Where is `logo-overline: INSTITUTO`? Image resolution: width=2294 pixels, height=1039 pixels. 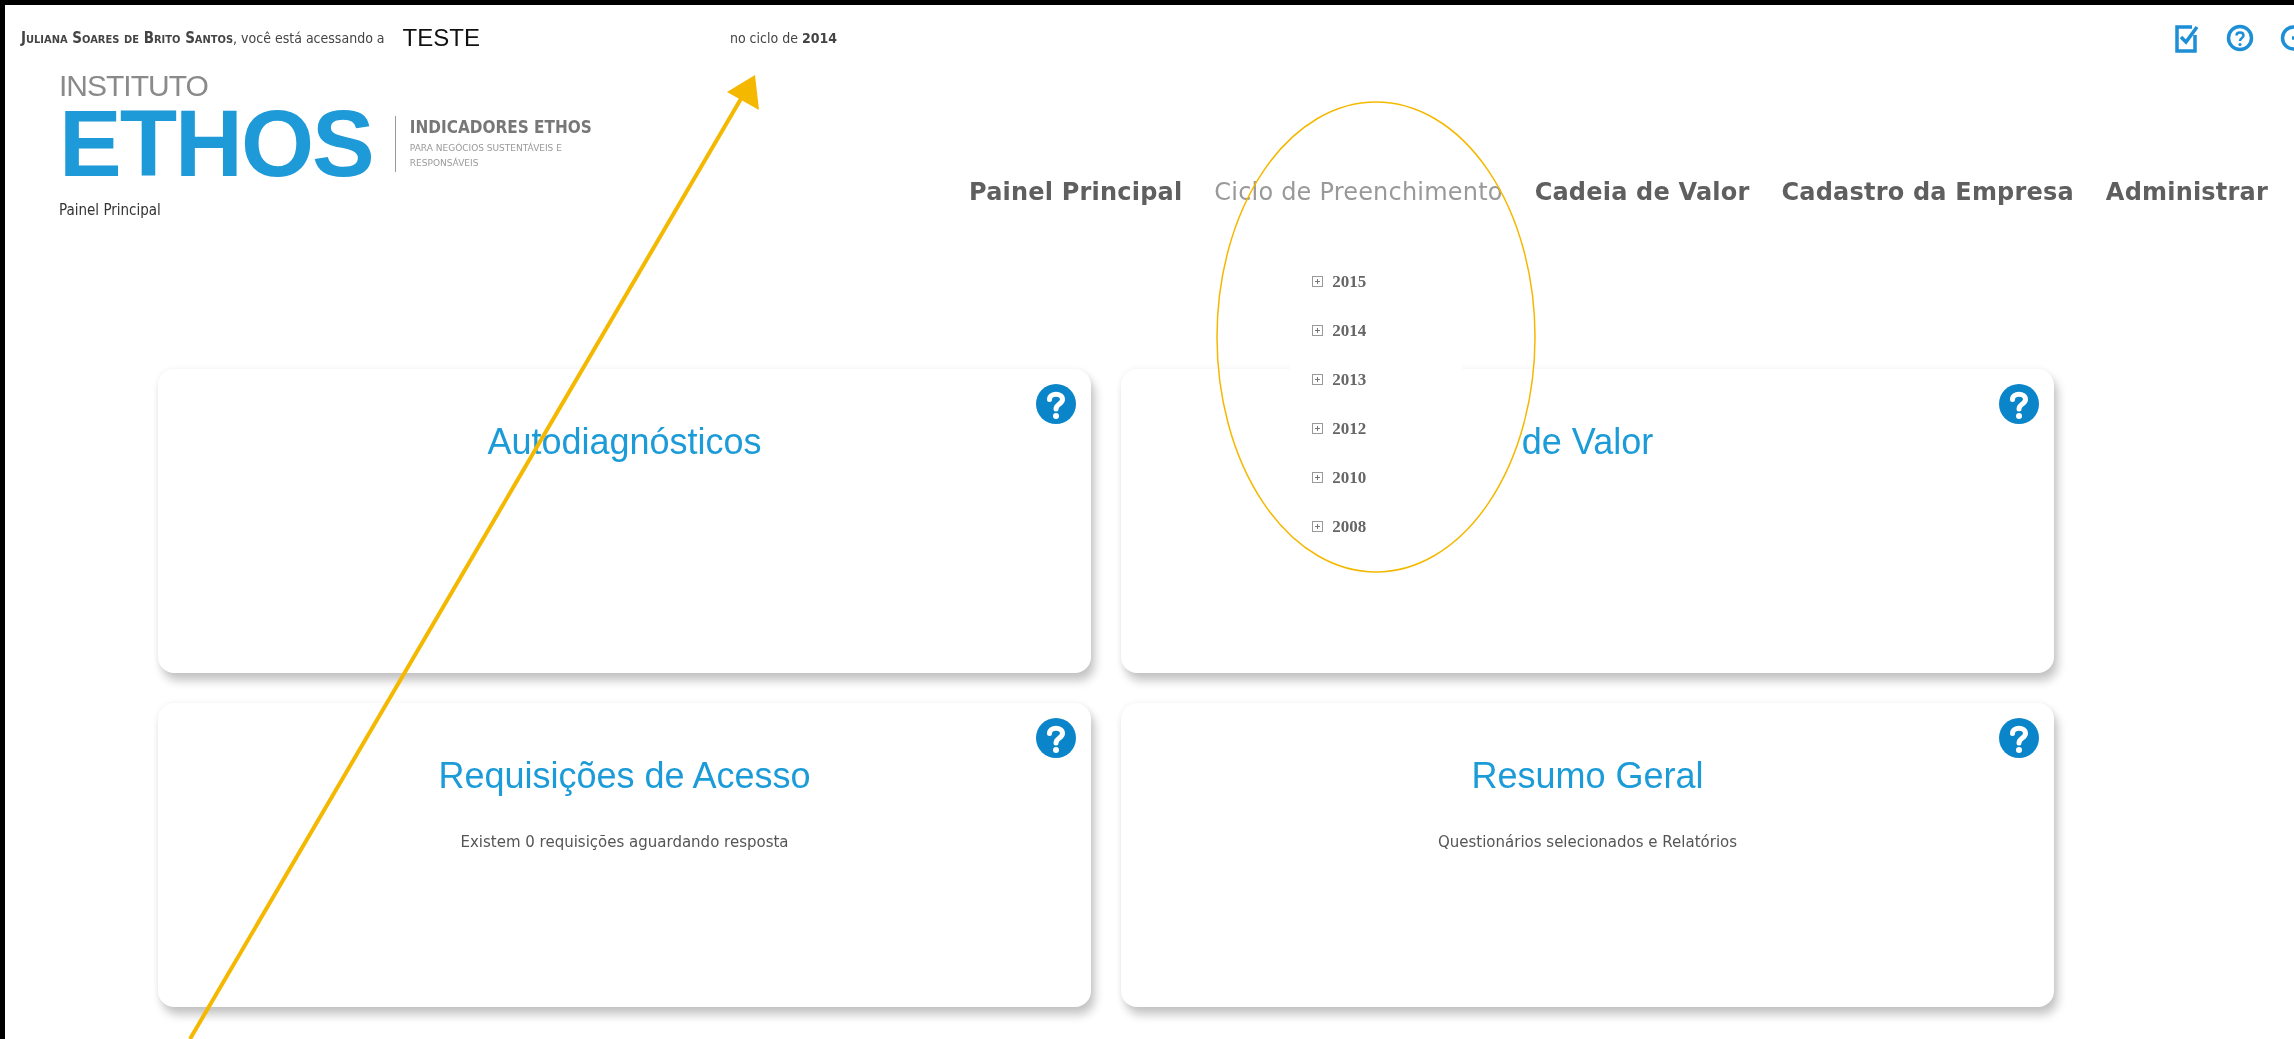 logo-overline: INSTITUTO is located at coordinates (134, 86).